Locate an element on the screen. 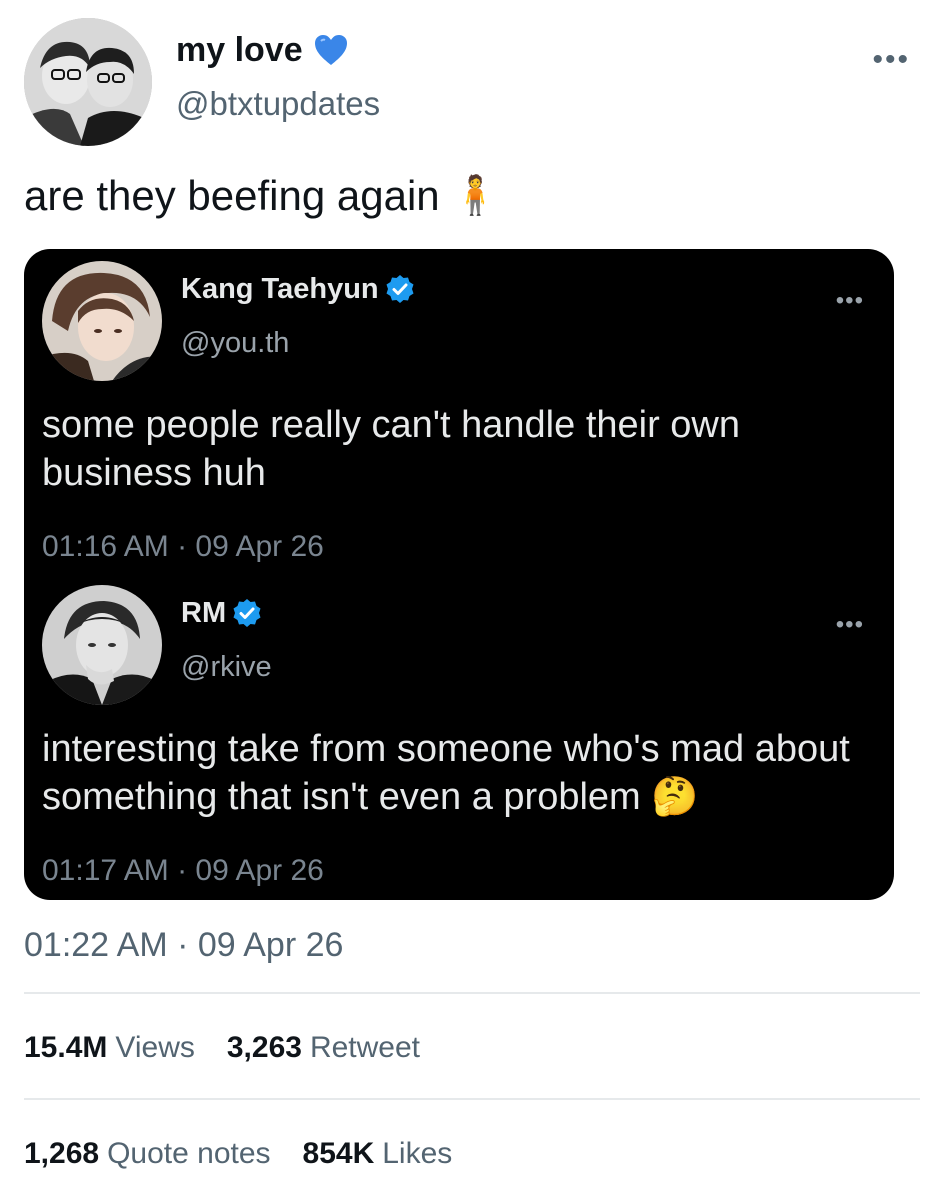 The width and height of the screenshot is (946, 1200). quoted-more-icon-1: ••• is located at coordinates (850, 301).